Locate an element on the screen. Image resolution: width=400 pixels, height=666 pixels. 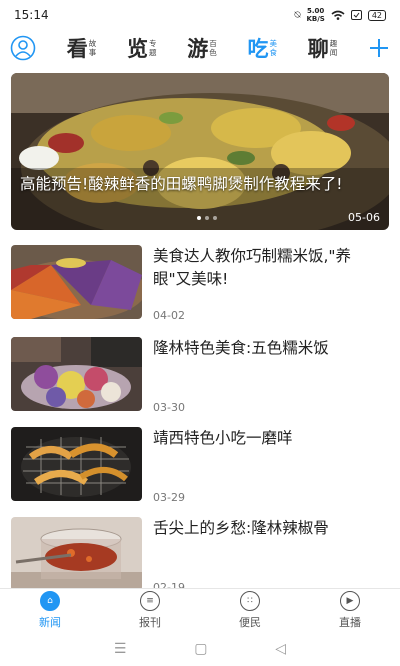
system-navigation-bar: ☰ ▢ ◁ is located at coordinates (200, 649).